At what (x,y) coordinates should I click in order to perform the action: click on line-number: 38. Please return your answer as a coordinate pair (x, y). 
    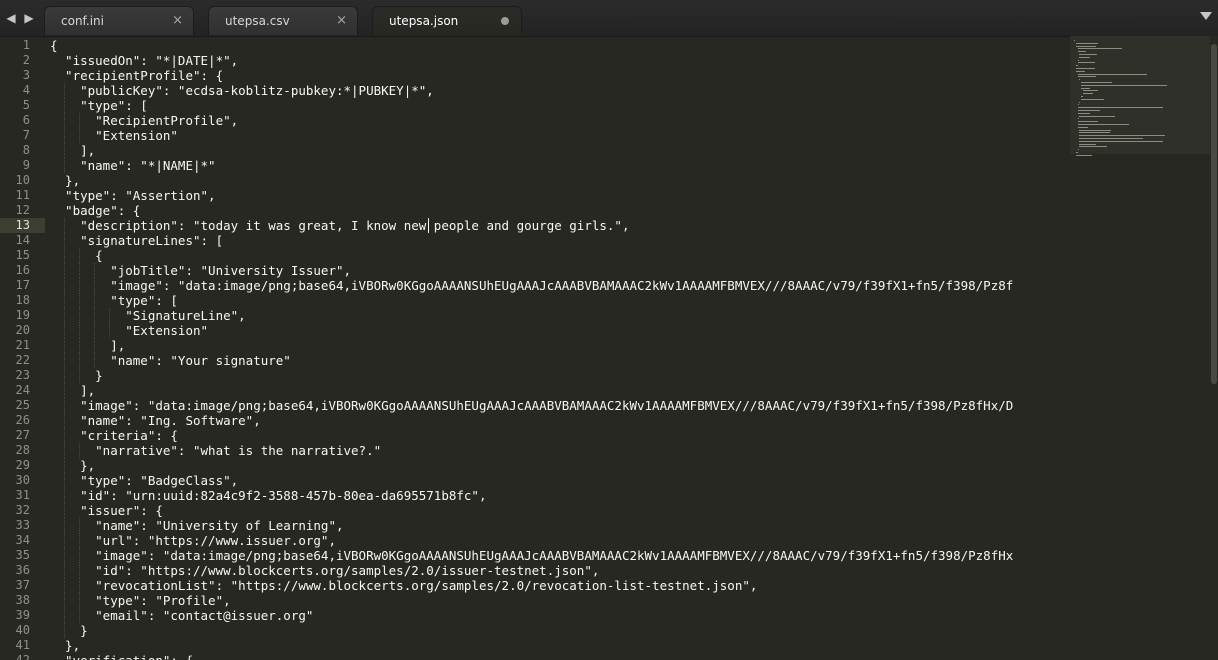
    Looking at the image, I should click on (22, 600).